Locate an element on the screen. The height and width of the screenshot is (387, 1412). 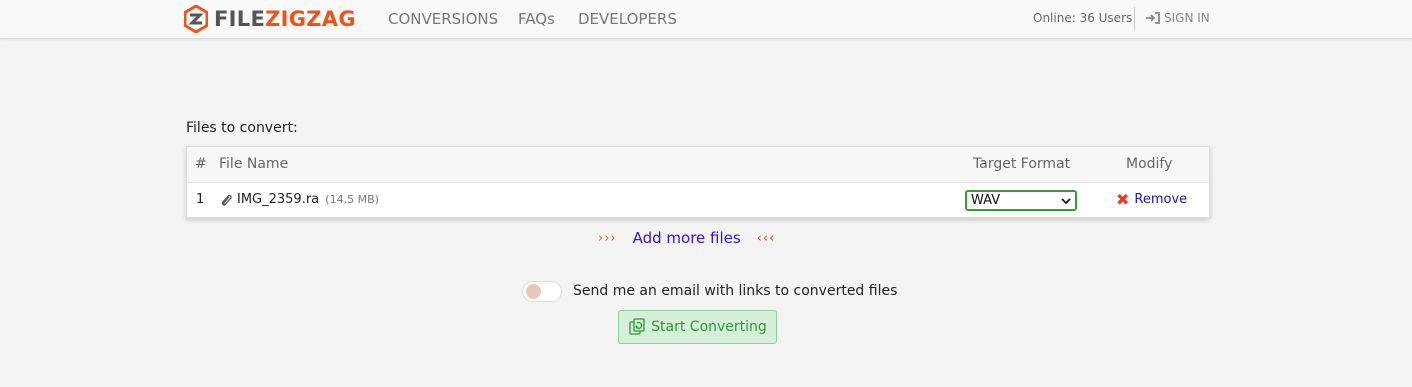
logo: FILEZIGZAG is located at coordinates (270, 19).